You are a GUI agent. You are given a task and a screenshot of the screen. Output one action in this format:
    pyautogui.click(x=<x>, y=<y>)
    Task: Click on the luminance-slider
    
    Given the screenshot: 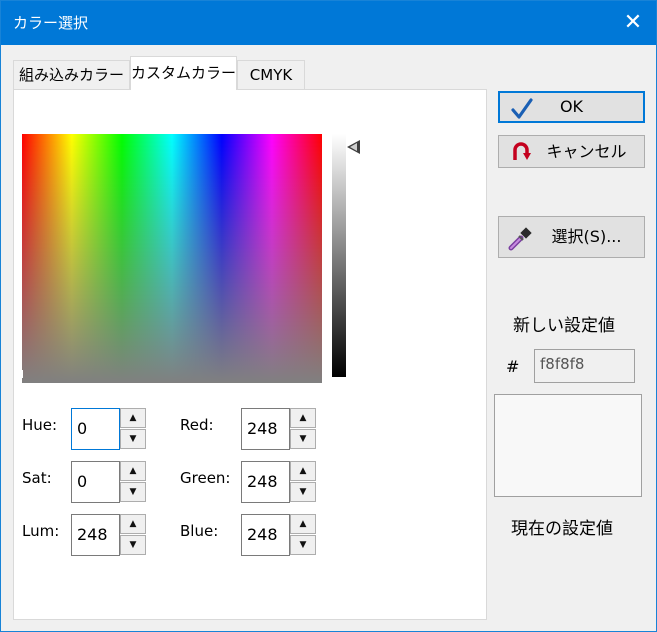 What is the action you would take?
    pyautogui.click(x=339, y=255)
    